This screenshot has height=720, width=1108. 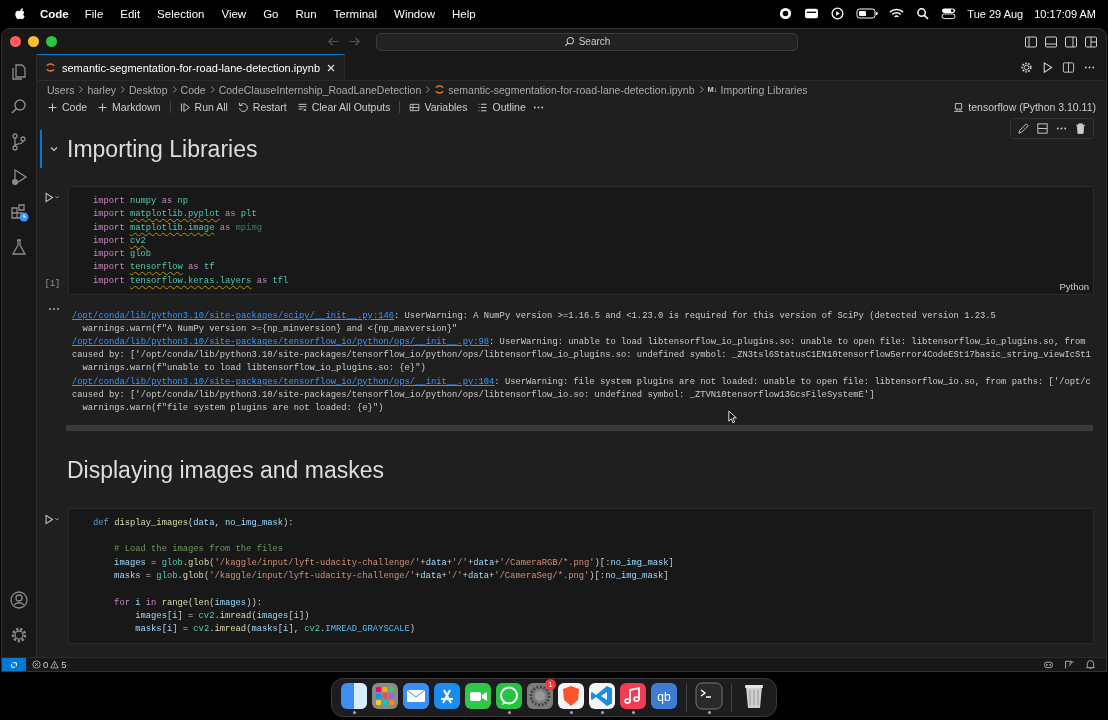 I want to click on apple-icon, so click(x=20, y=13).